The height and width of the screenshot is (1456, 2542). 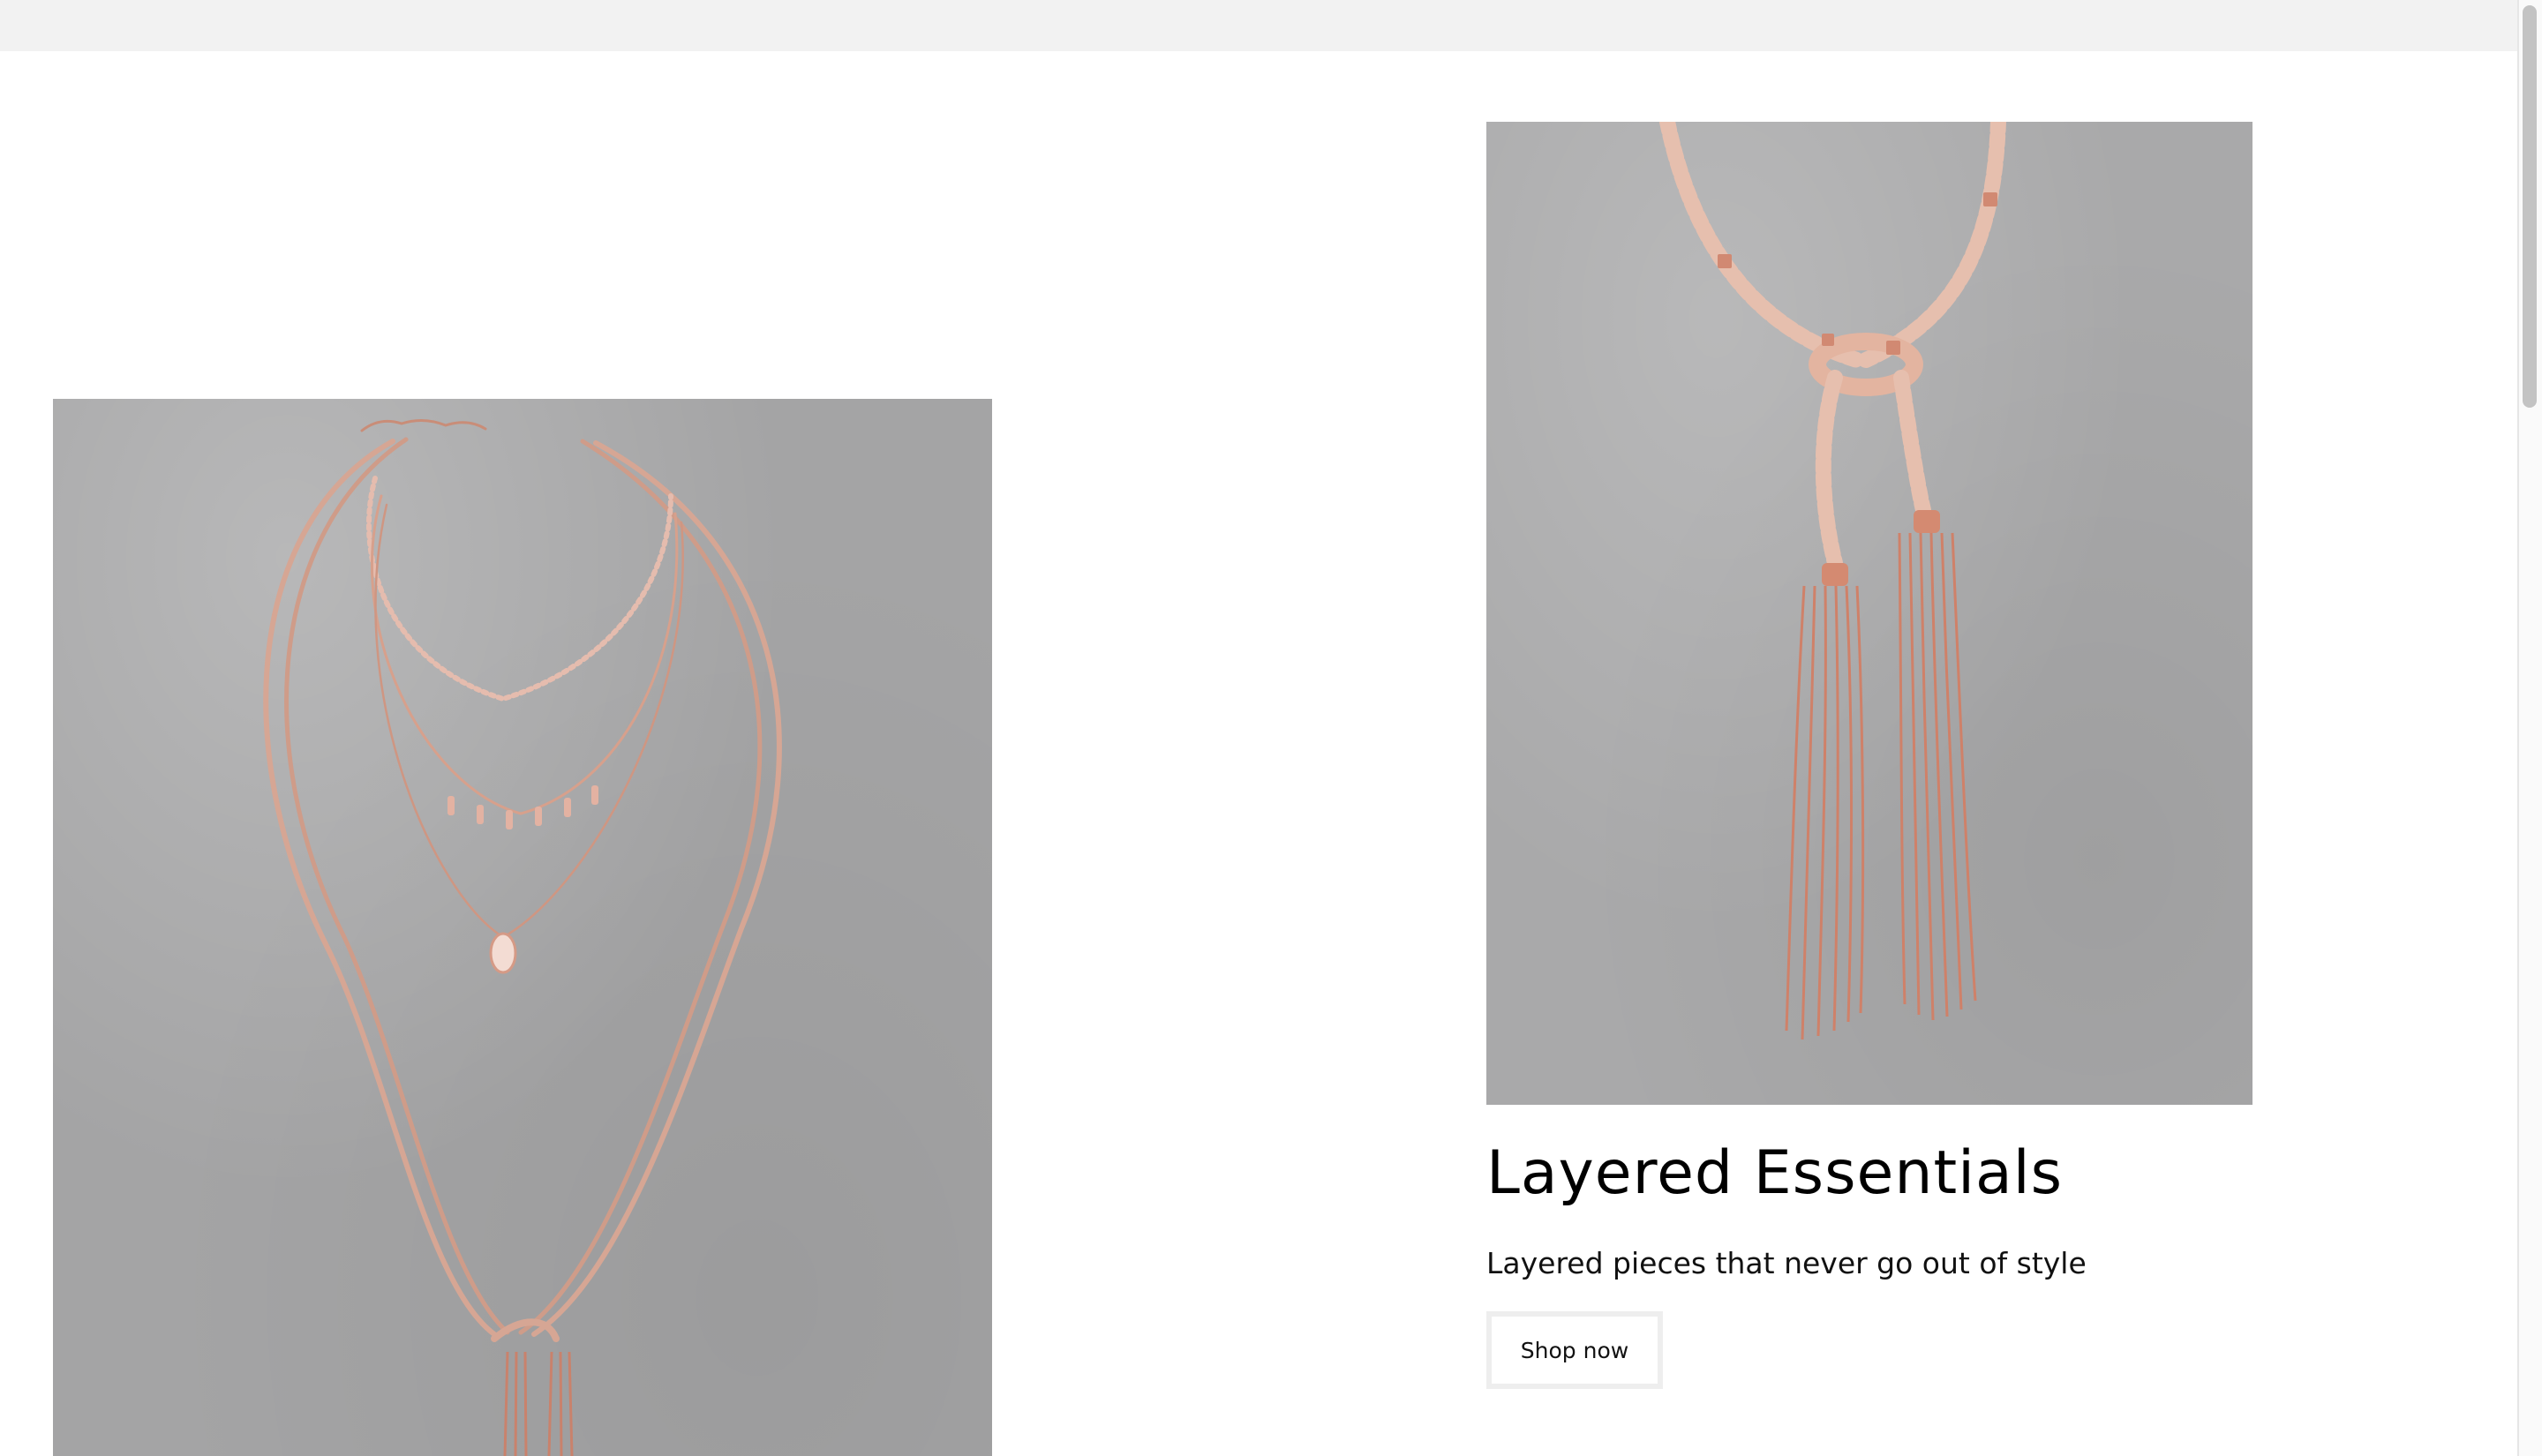 What do you see at coordinates (1574, 1350) in the screenshot?
I see `shop-now-button: Shop now` at bounding box center [1574, 1350].